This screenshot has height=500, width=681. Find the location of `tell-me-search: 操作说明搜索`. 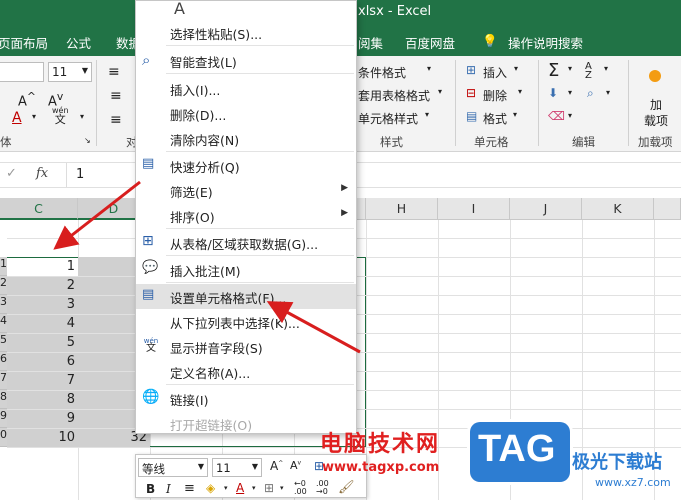

tell-me-search: 操作说明搜索 is located at coordinates (545, 42).